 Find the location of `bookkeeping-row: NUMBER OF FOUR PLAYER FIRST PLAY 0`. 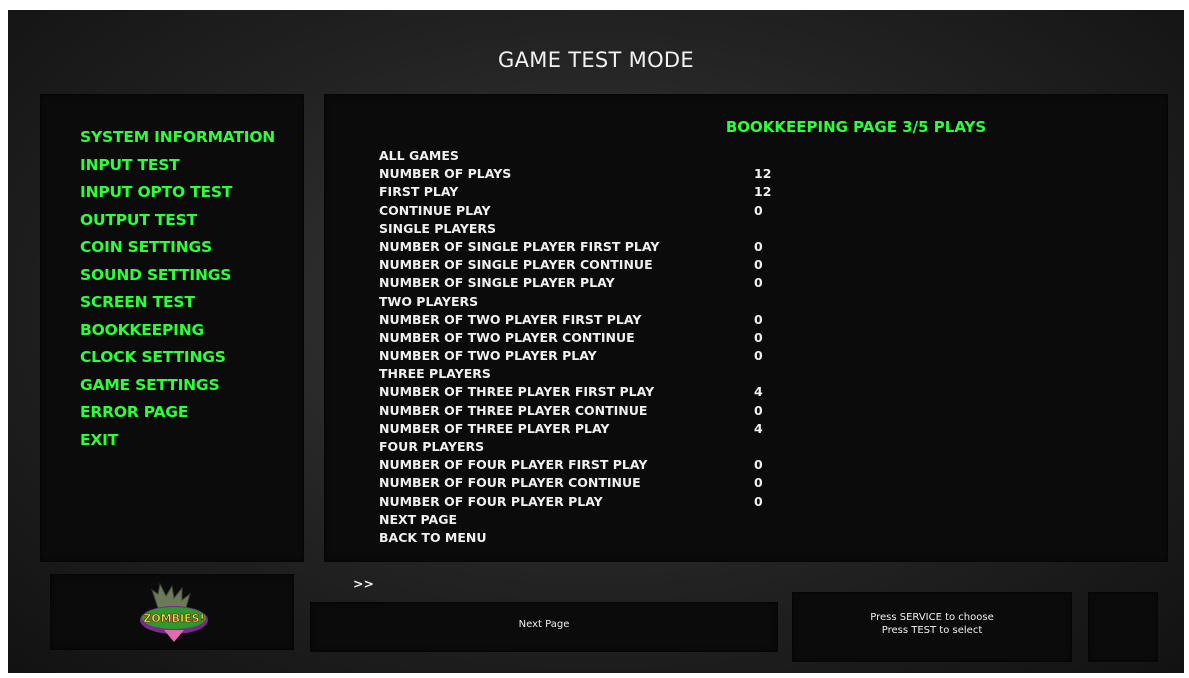

bookkeeping-row: NUMBER OF FOUR PLAYER FIRST PLAY 0 is located at coordinates (571, 465).